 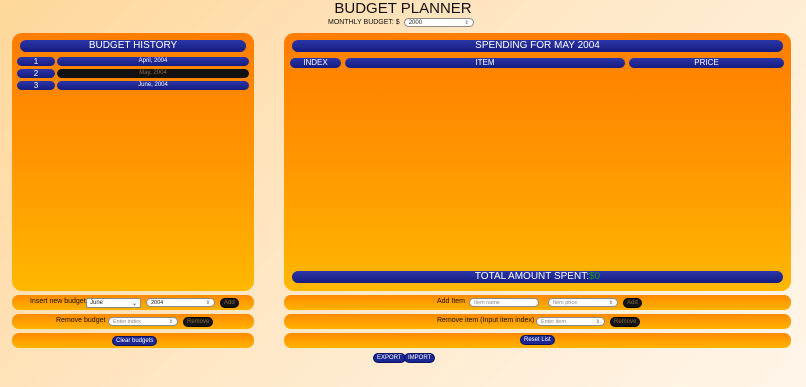 I want to click on monthly-budget-label: MONTHLY BUDGET: $, so click(x=364, y=22).